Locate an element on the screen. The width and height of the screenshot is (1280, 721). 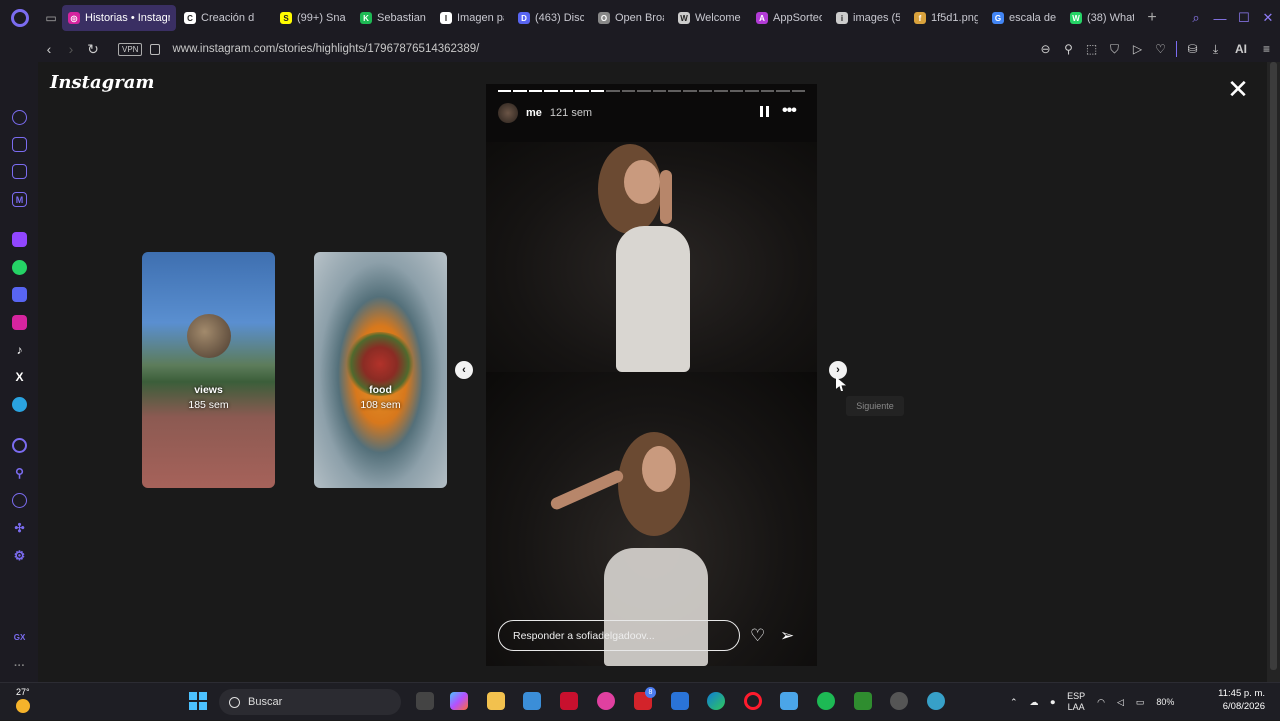
maximize-button: ☐ is located at coordinates (1244, 18).